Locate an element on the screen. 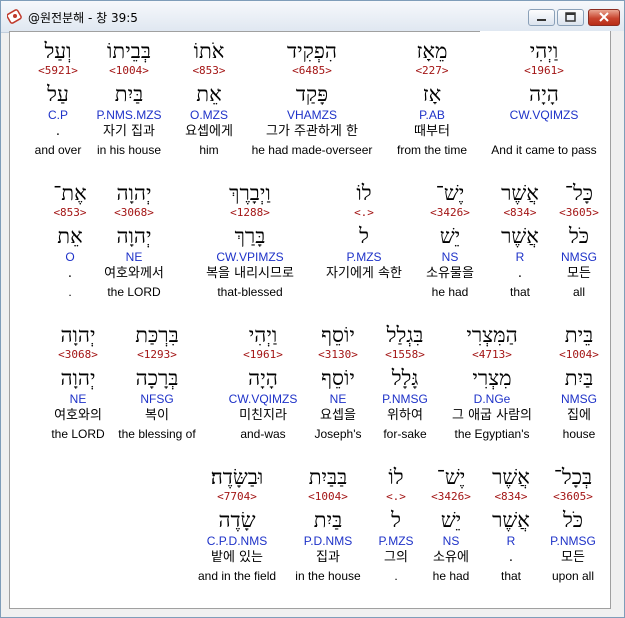  korean-gloss: 밭에 있는 is located at coordinates (237, 557).